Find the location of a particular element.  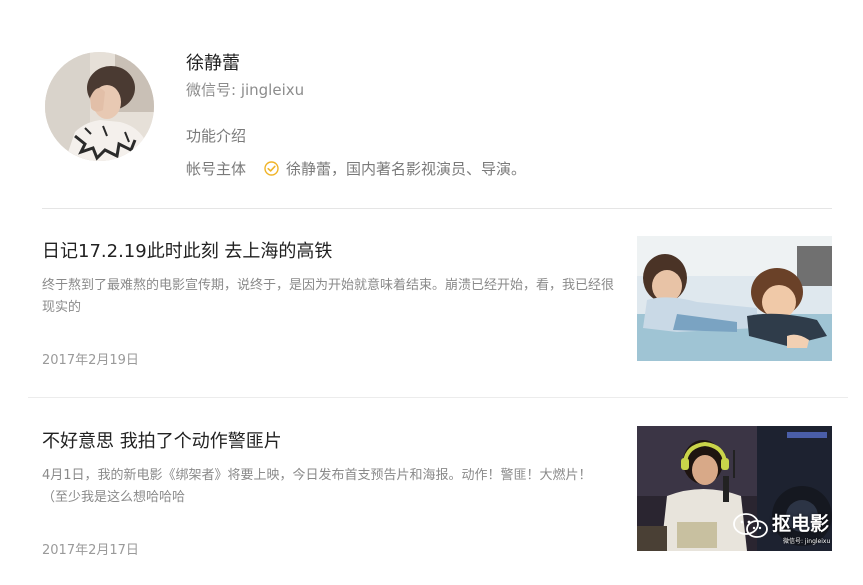

article-divider is located at coordinates (438, 397).